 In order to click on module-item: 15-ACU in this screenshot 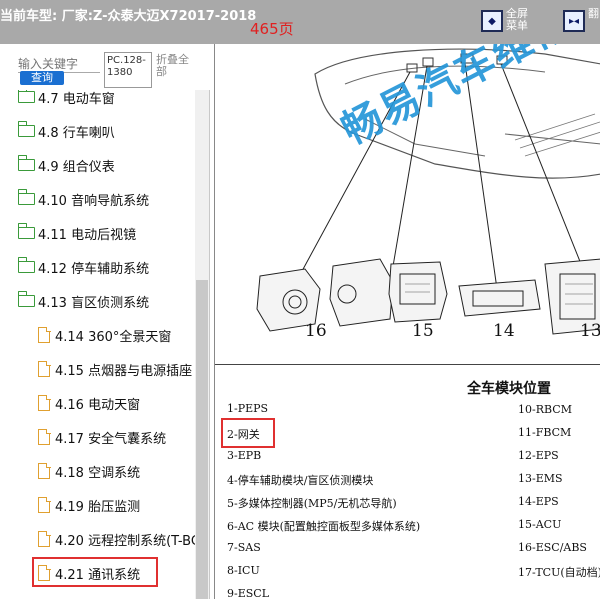, I will do `click(540, 524)`.